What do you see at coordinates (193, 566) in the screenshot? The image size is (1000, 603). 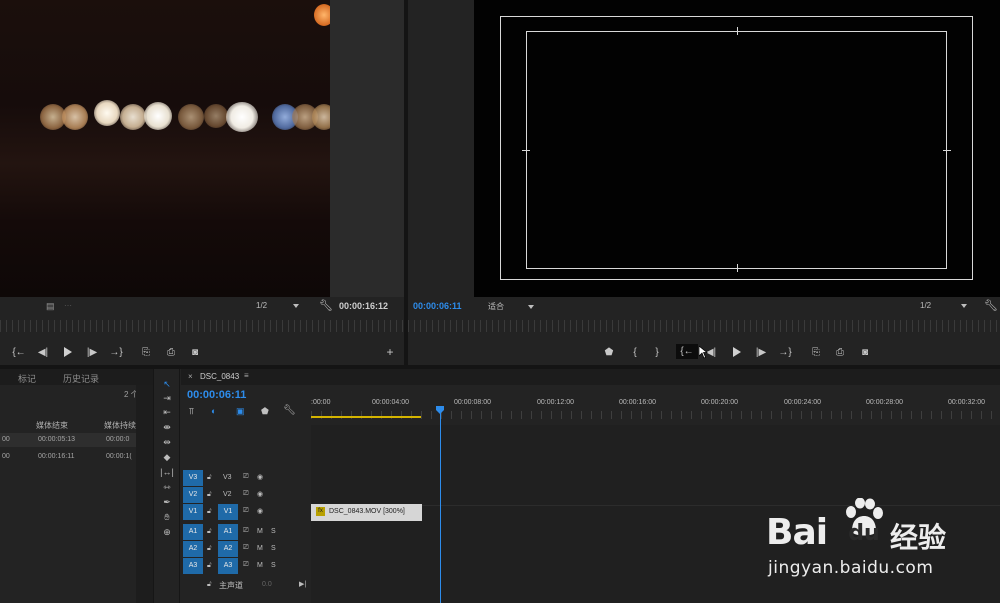 I see `target-a3: A3` at bounding box center [193, 566].